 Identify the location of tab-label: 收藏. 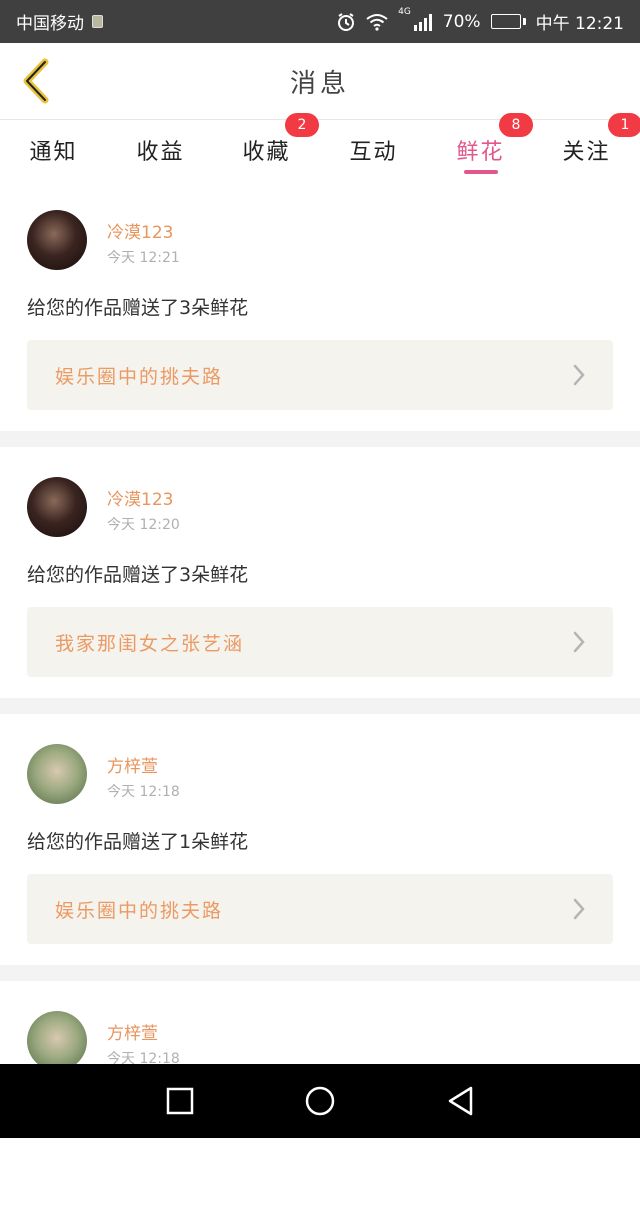
(266, 152).